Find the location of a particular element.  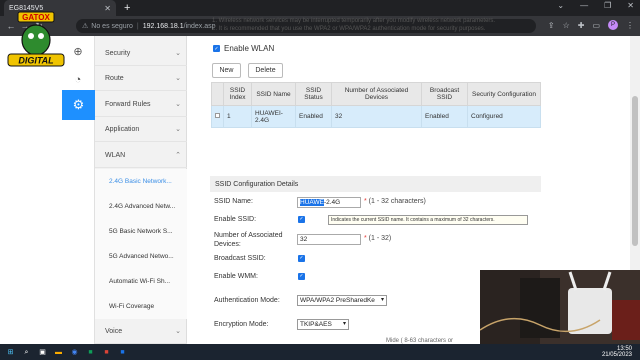

auth-mode-select: WPA/WPA2 PreSharedKe ▾ is located at coordinates (342, 300).